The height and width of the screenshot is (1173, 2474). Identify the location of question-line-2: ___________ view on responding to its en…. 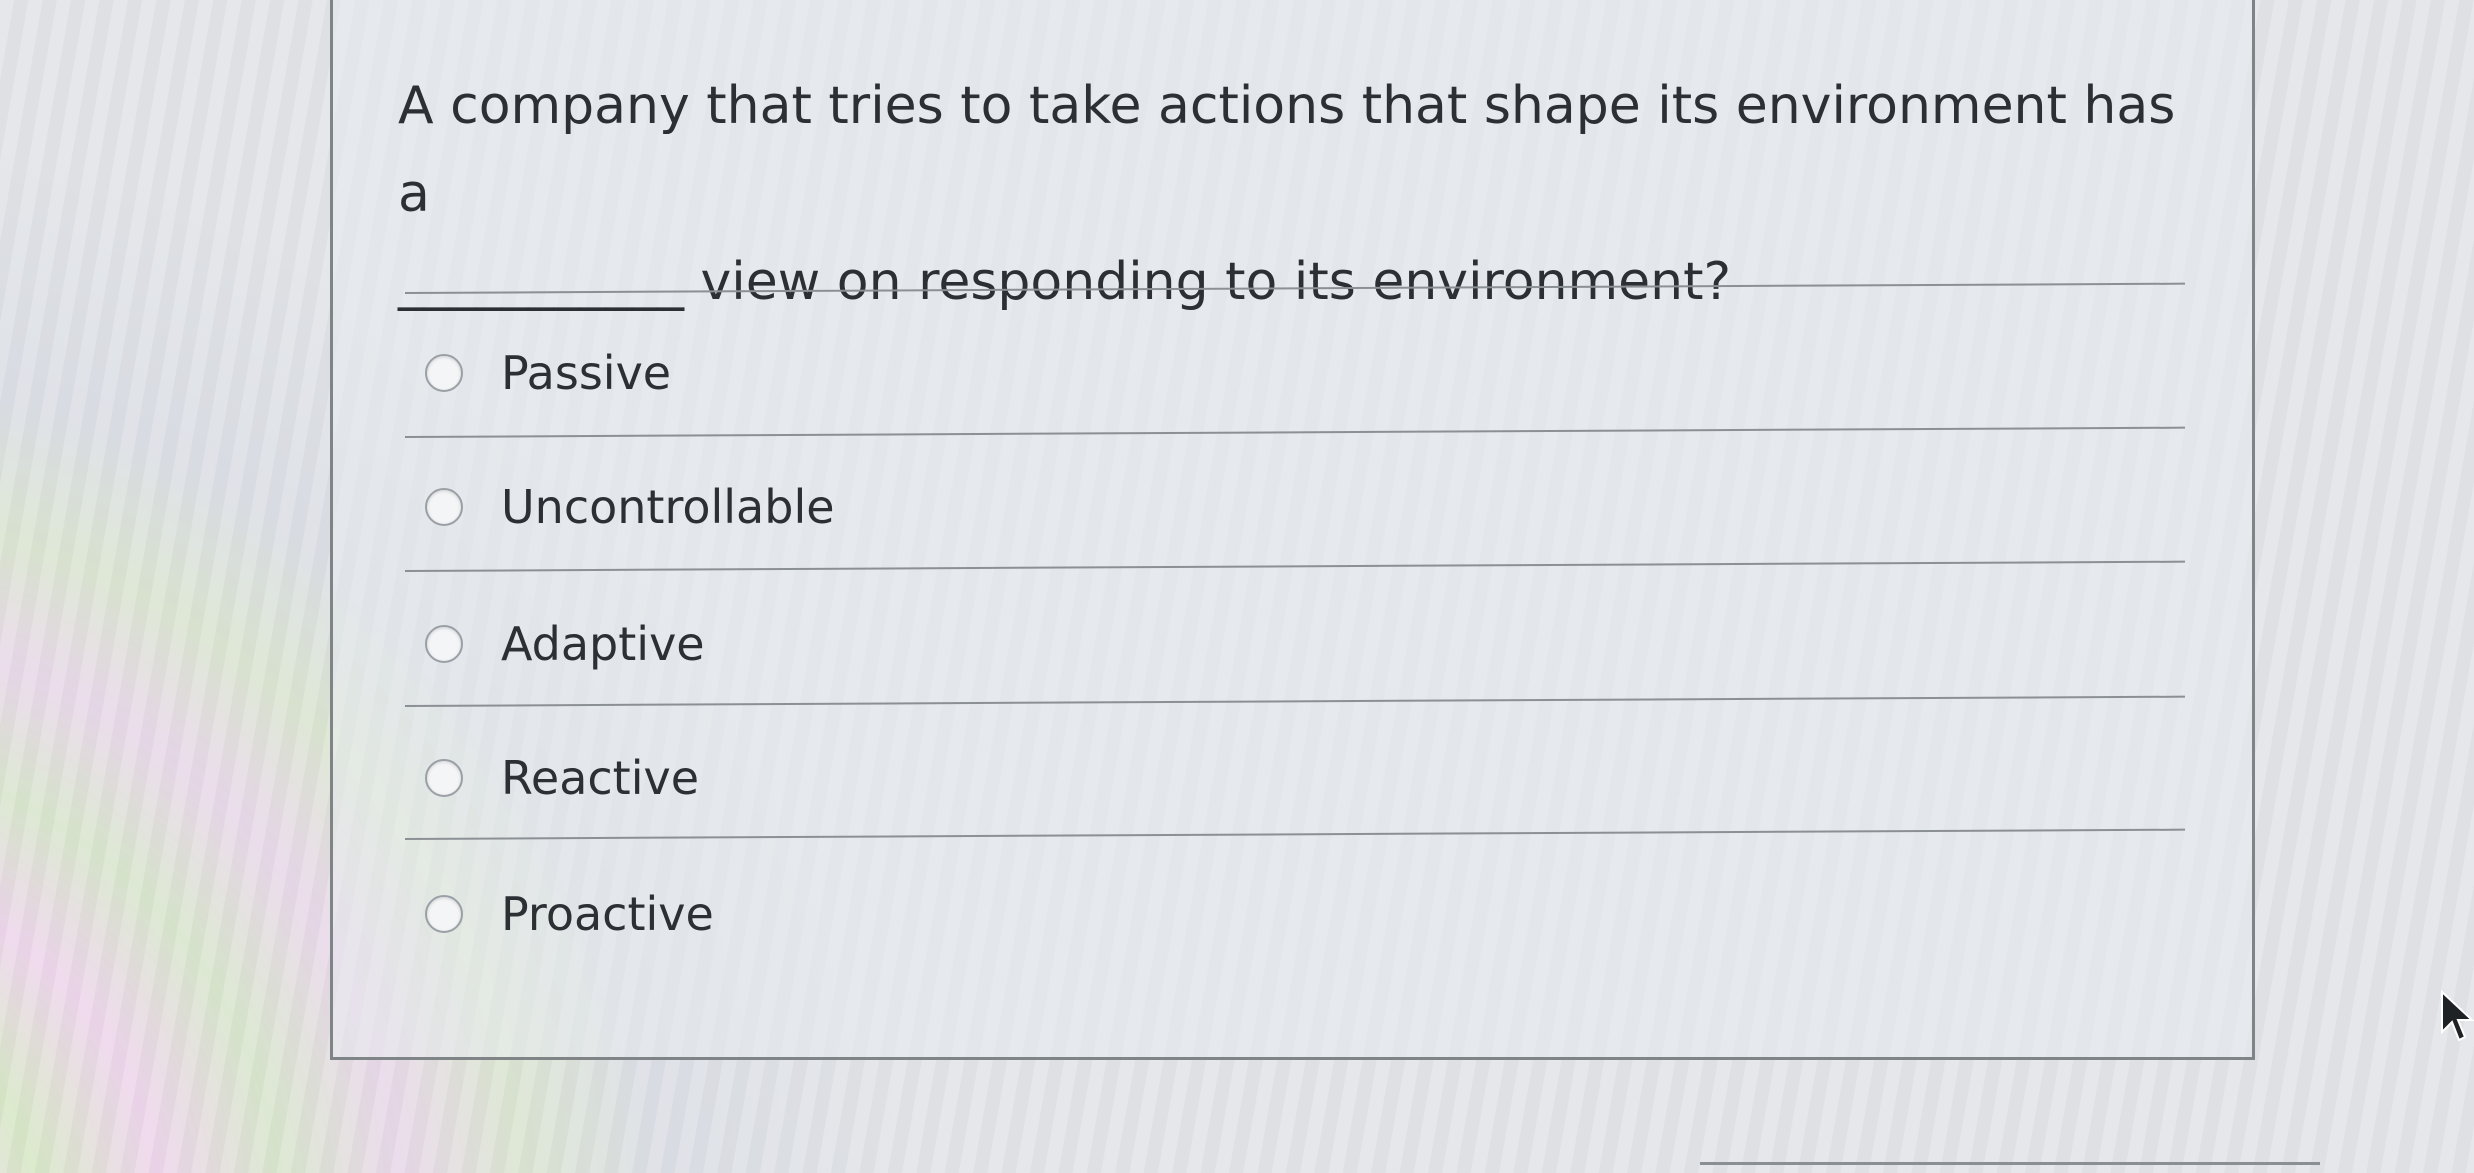
(1288, 282).